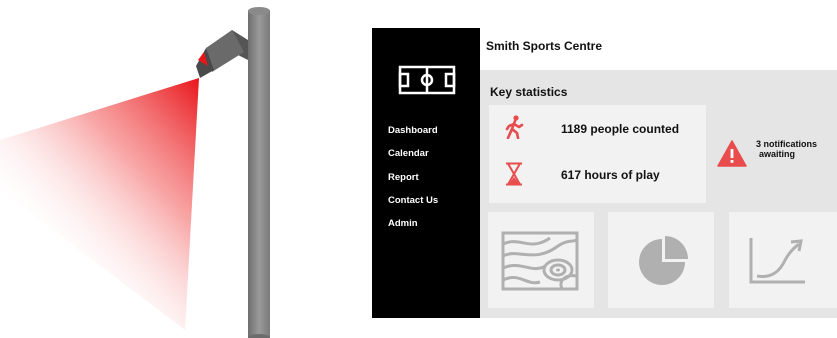 This screenshot has width=837, height=338. I want to click on sidebar-item-report: Report, so click(413, 183).